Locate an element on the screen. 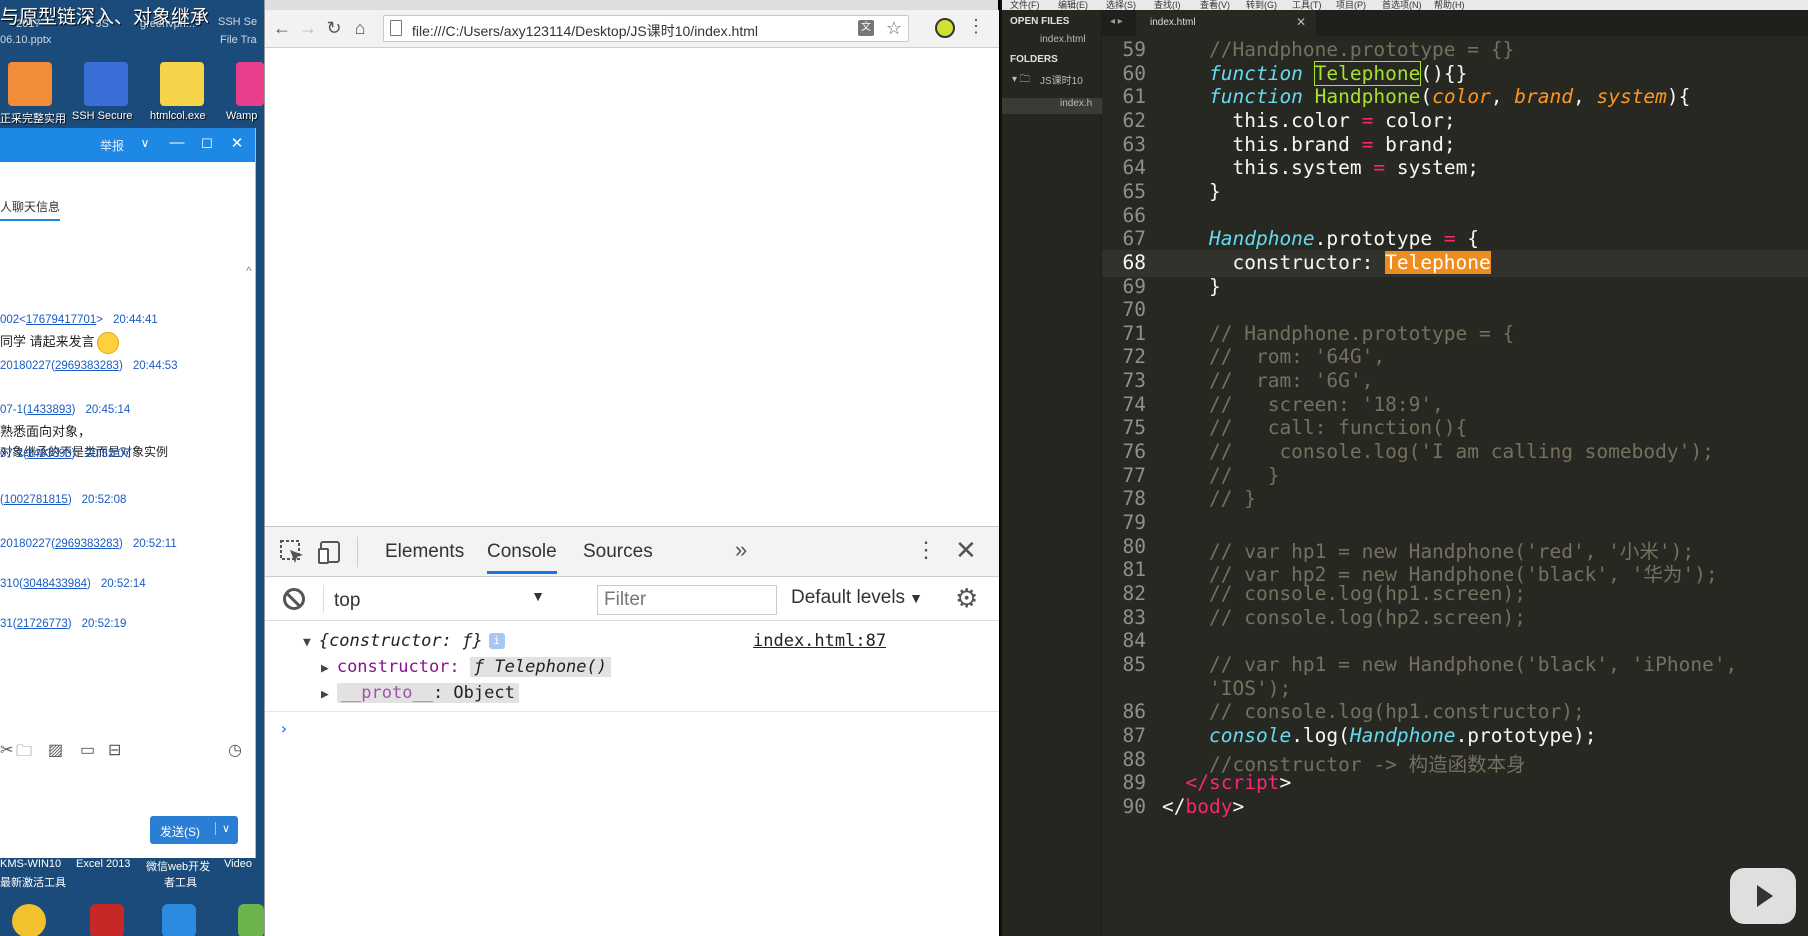 This screenshot has width=1808, height=936. log-entry-root: ▼ {constructor: ƒ} i is located at coordinates (404, 641).